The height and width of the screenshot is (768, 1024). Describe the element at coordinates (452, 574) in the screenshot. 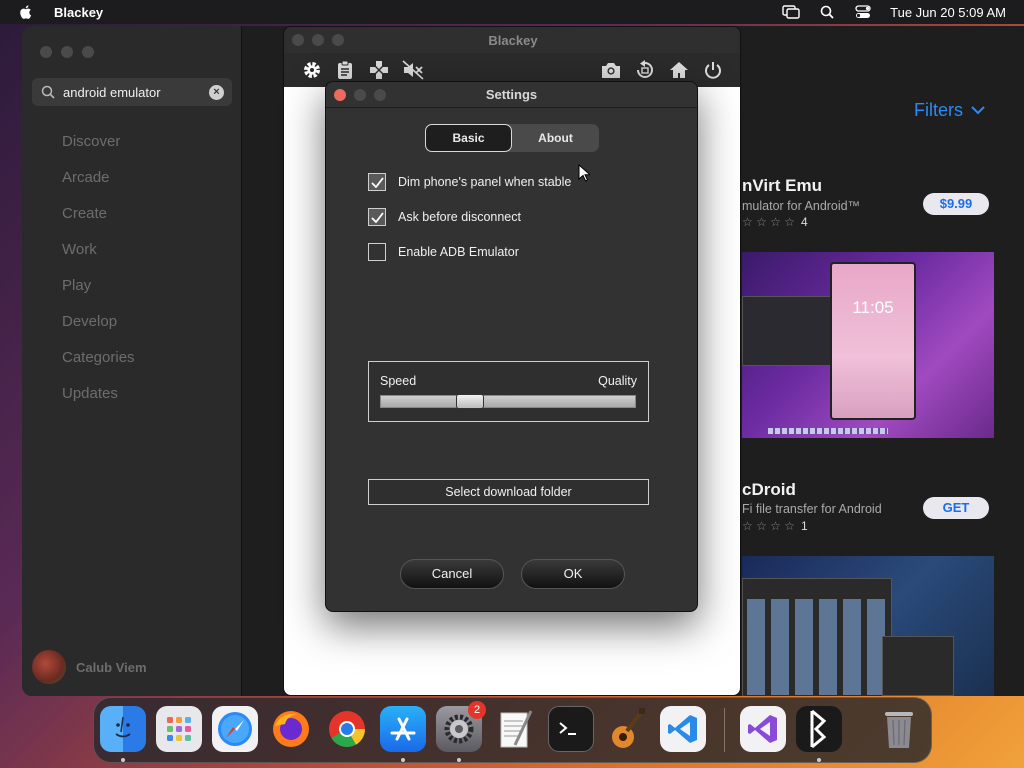

I see `cancel-button: Cancel` at that location.